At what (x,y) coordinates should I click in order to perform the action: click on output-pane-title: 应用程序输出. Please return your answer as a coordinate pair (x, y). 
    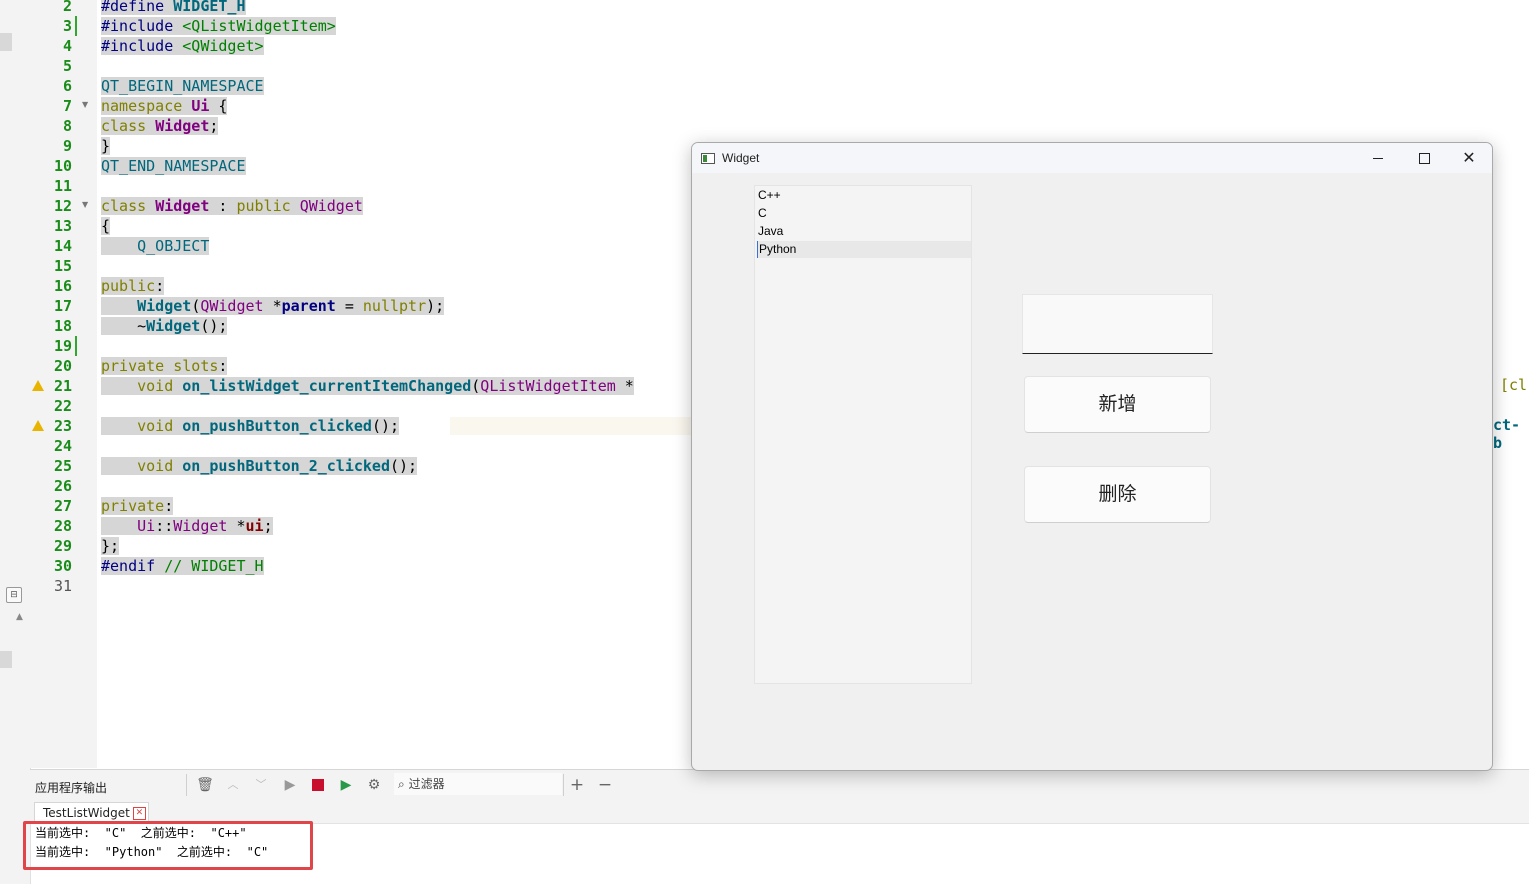
    Looking at the image, I should click on (71, 788).